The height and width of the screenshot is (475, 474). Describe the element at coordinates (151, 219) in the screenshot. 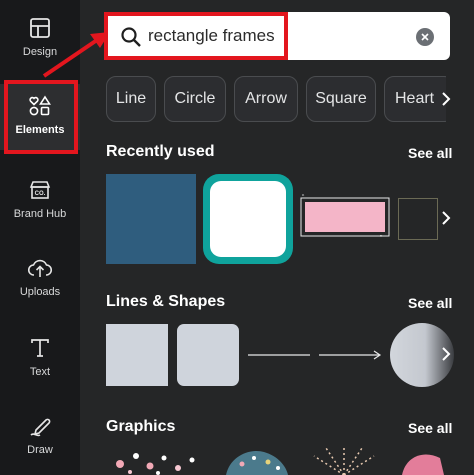

I see `recent-blue-square` at that location.